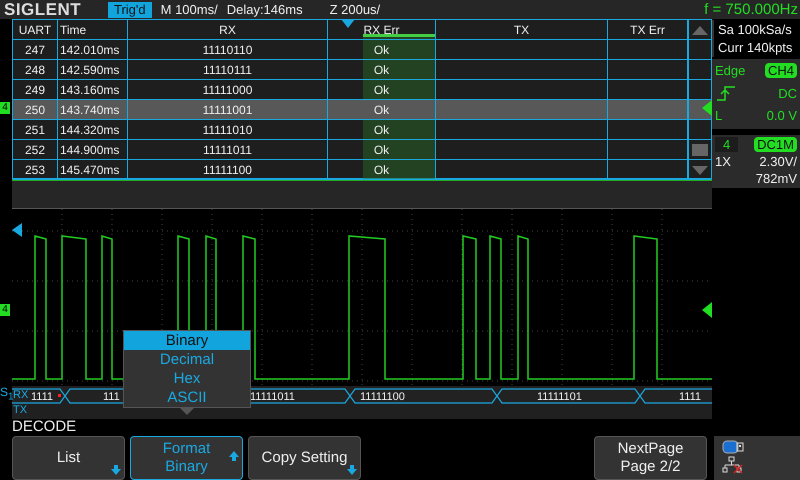 This screenshot has height=480, width=800. I want to click on table-cell: 142.010ms, so click(90, 49).